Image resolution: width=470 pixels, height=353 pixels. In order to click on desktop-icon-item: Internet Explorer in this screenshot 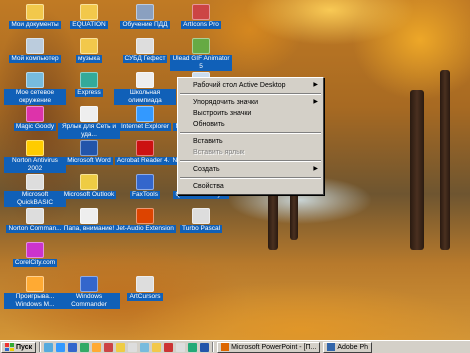, I will do `click(145, 125)`.